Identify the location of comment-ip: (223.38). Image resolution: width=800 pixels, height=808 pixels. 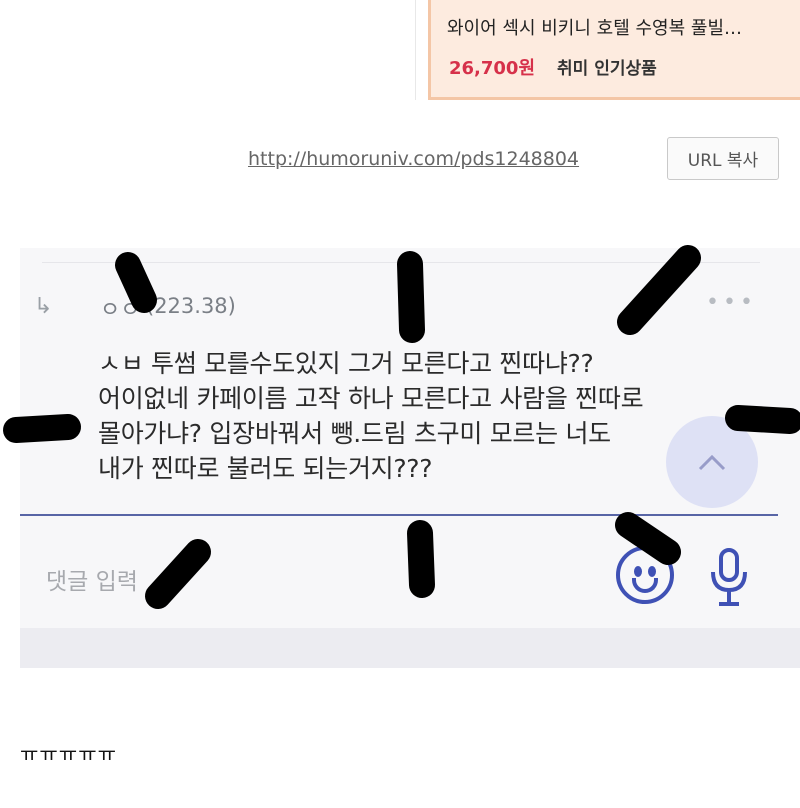
(191, 306).